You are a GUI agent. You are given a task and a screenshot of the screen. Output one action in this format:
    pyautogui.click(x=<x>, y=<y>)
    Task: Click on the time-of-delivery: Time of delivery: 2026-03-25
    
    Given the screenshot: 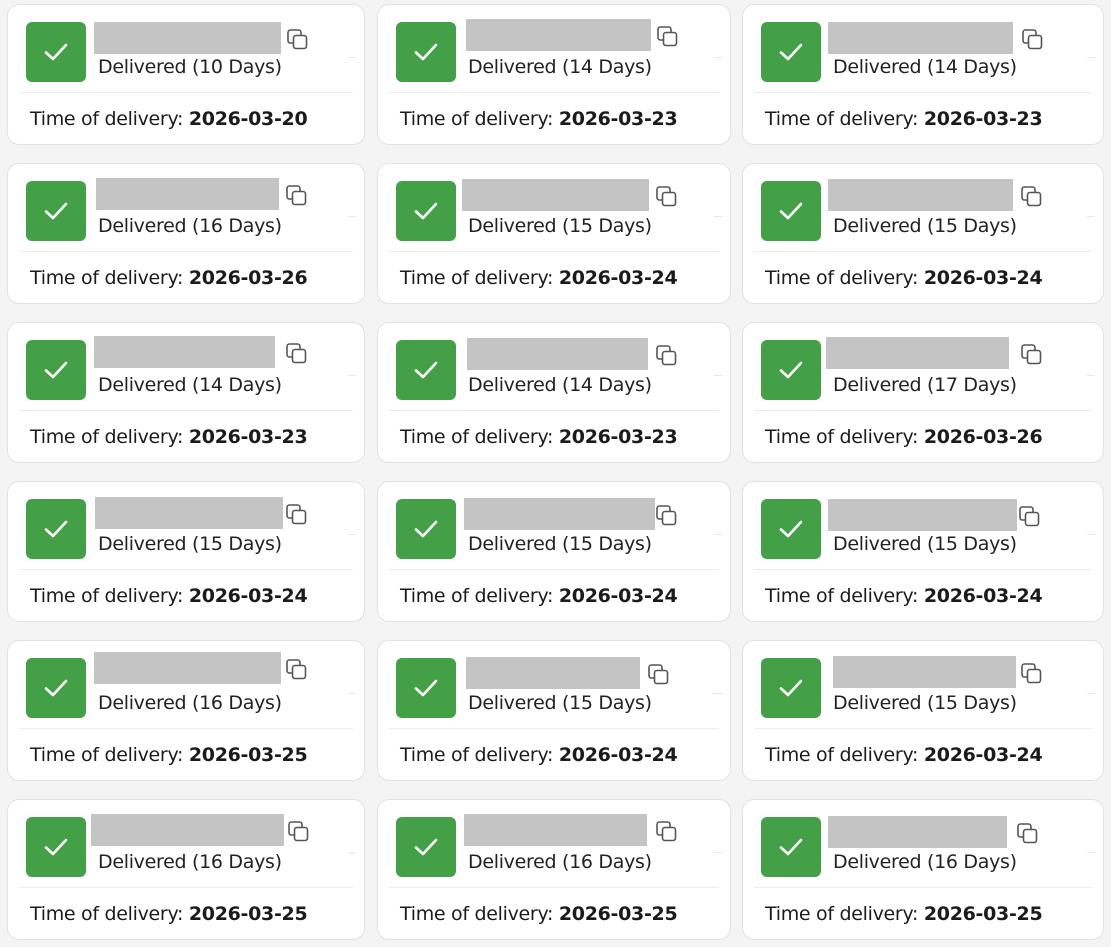 What is the action you would take?
    pyautogui.click(x=539, y=914)
    